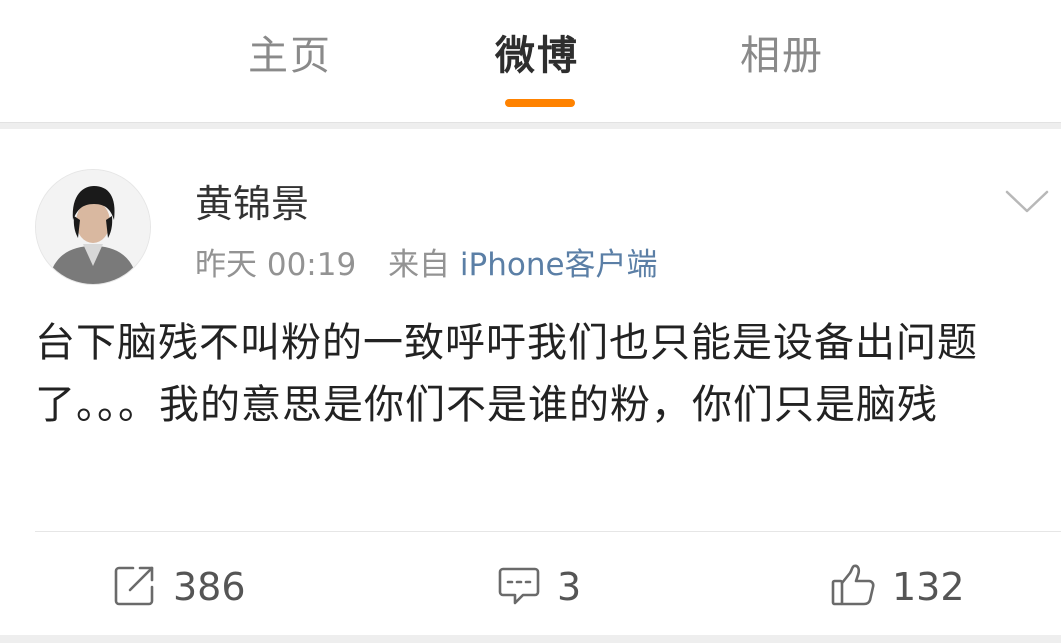 This screenshot has width=1061, height=643. I want to click on section-separator, so click(530, 125).